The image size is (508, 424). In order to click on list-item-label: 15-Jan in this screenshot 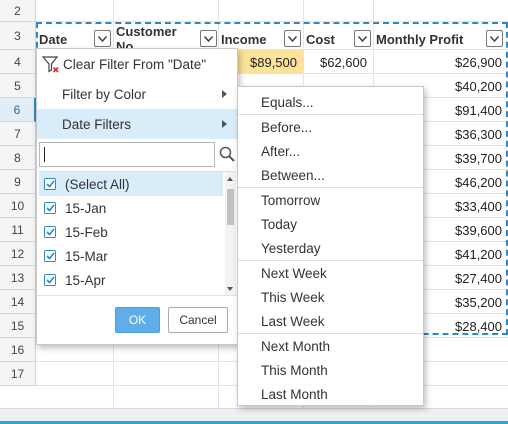, I will do `click(86, 208)`.